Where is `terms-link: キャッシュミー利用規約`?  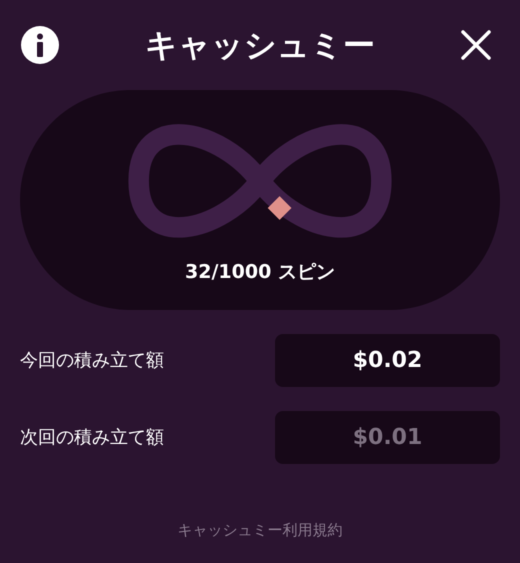
terms-link: キャッシュミー利用規約 is located at coordinates (260, 529).